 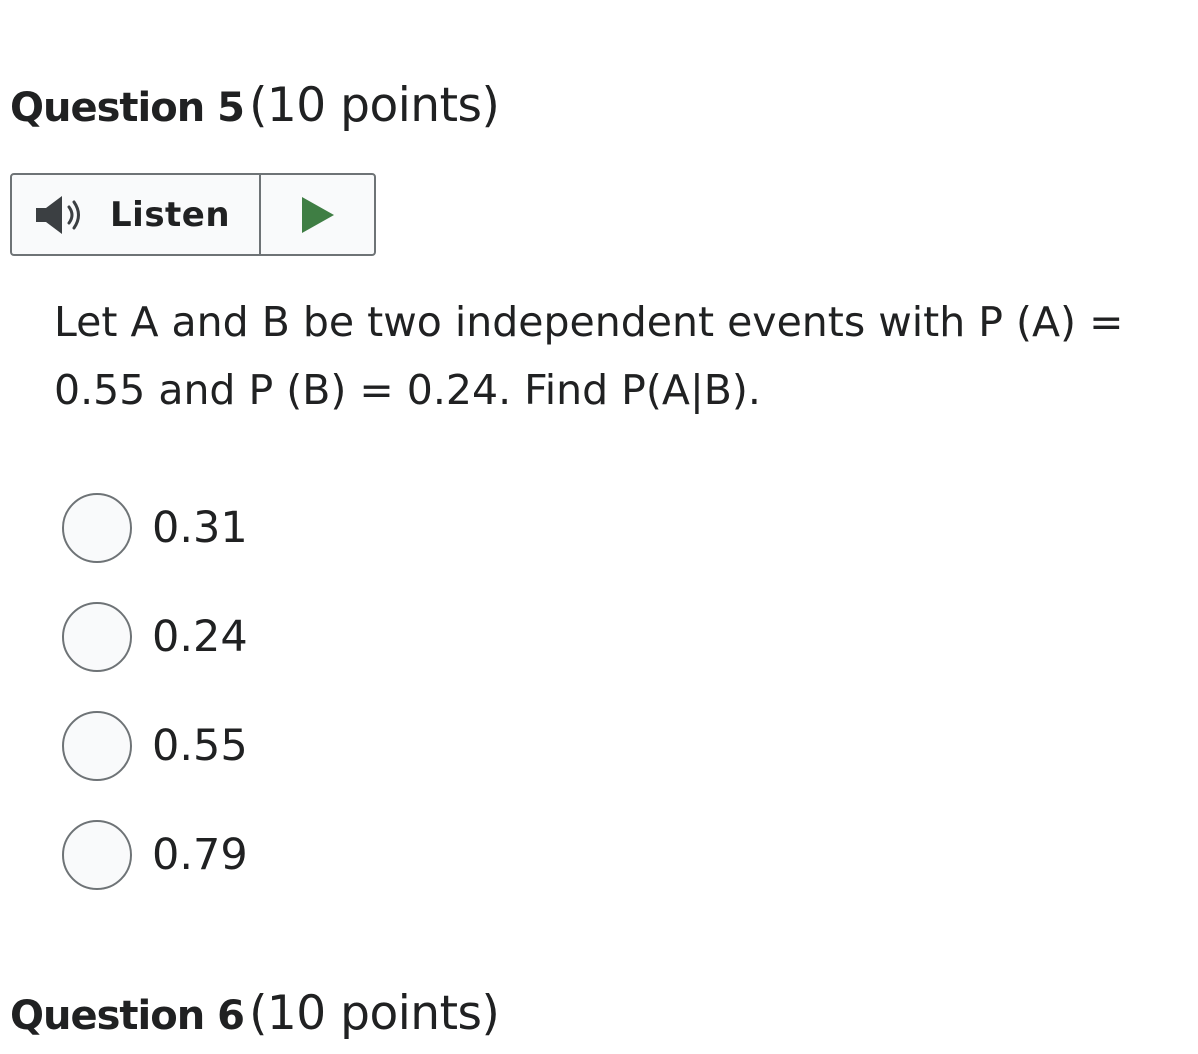 What do you see at coordinates (170, 214) in the screenshot?
I see `listen-label: Listen` at bounding box center [170, 214].